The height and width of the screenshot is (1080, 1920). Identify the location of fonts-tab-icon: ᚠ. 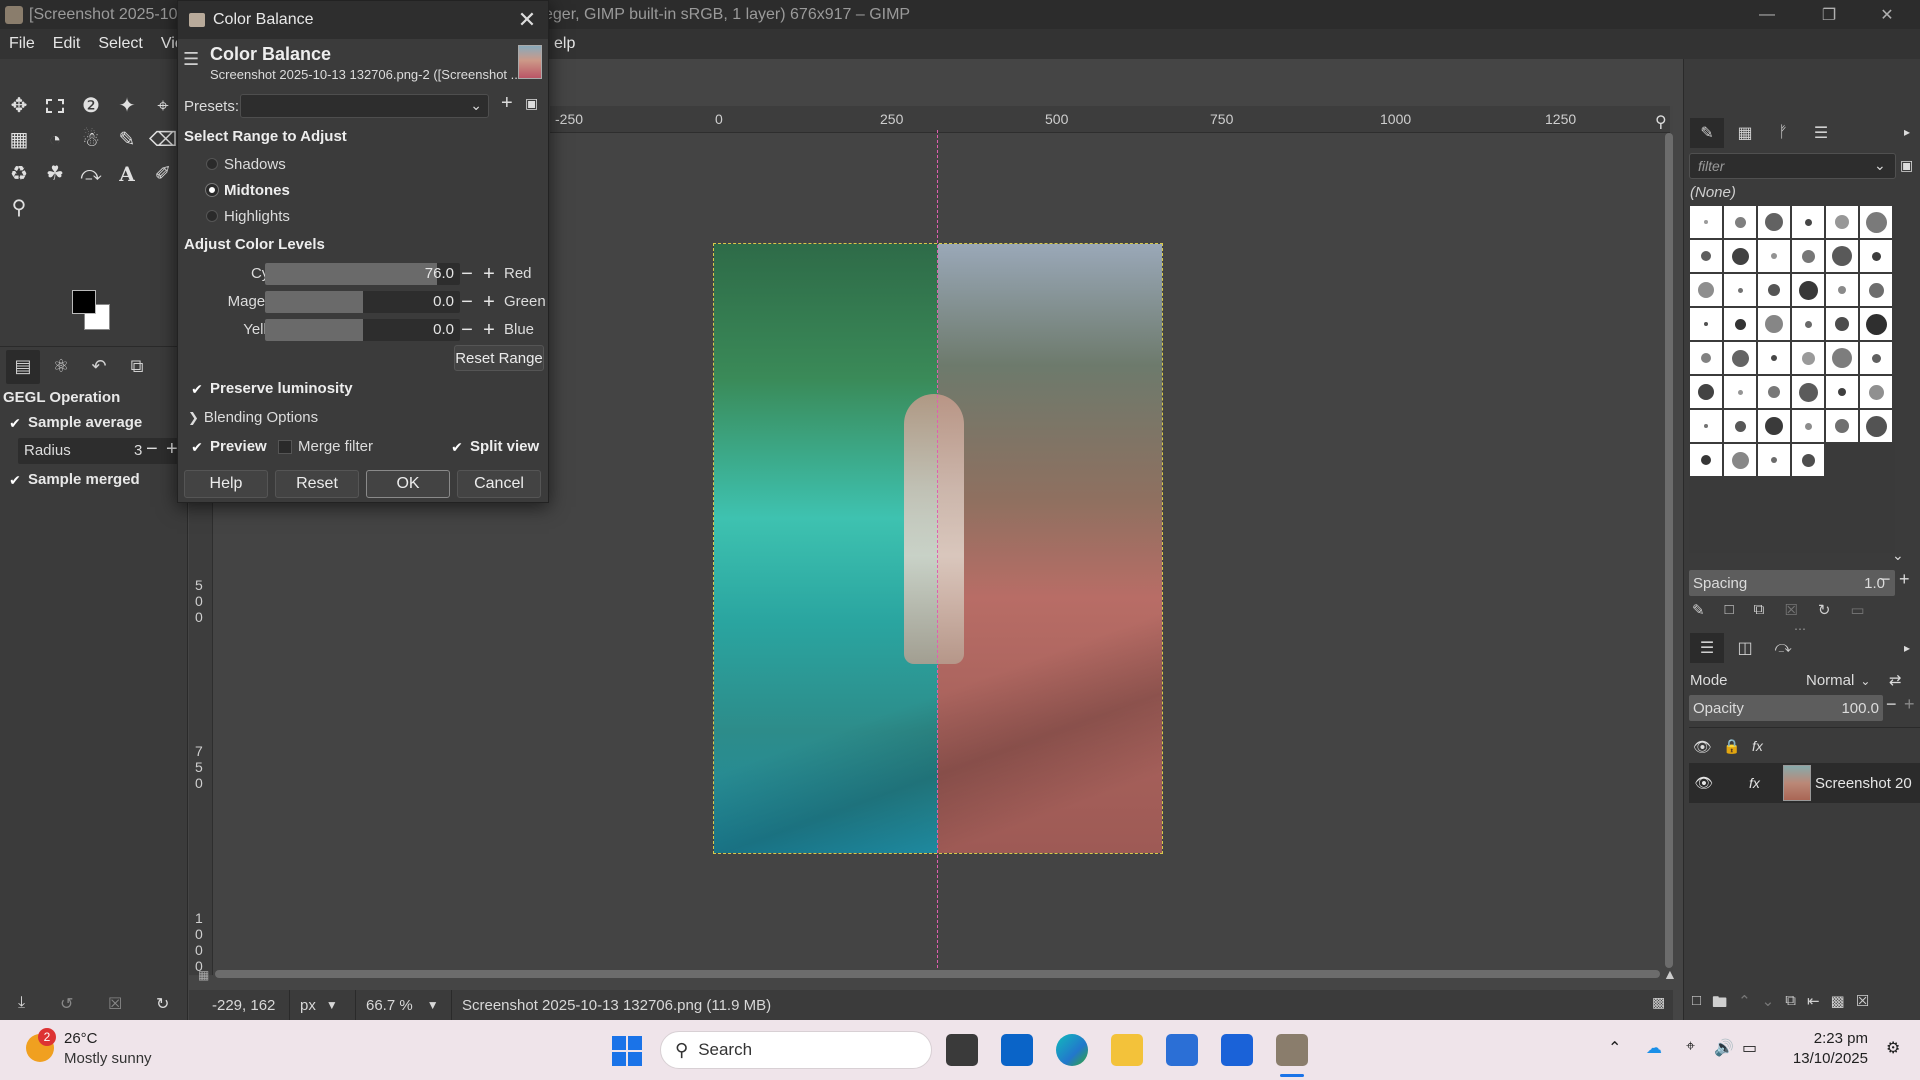
(1783, 133).